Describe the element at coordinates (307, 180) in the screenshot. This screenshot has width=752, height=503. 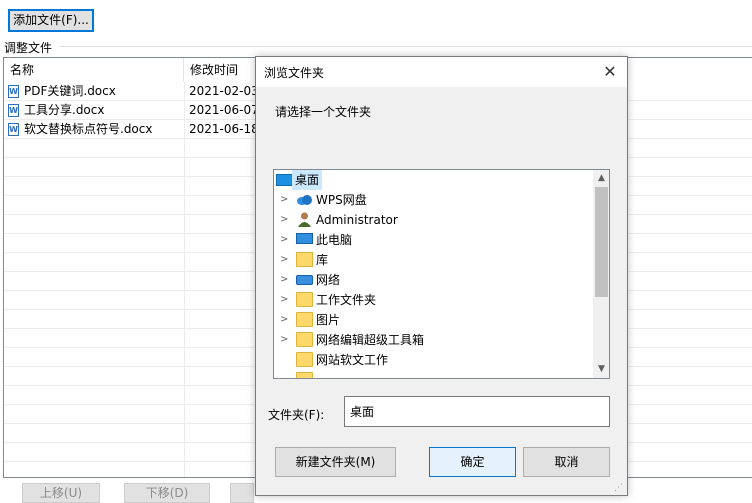
I see `tree-item-label: 桌面` at that location.